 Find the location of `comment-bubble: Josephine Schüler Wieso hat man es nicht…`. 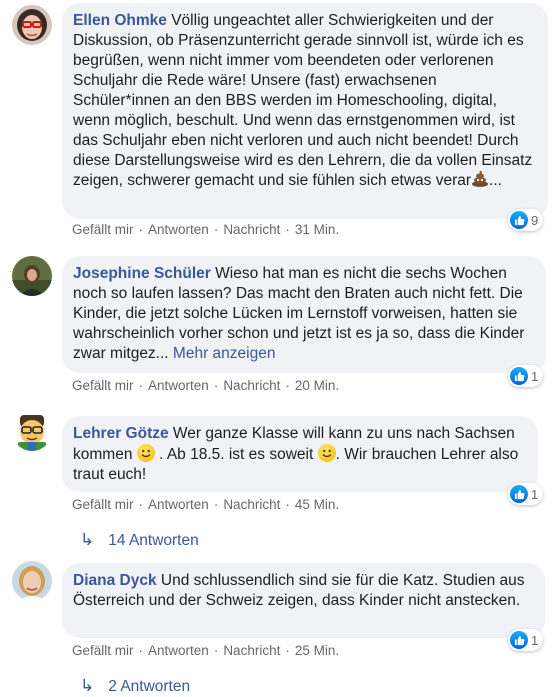

comment-bubble: Josephine Schüler Wieso hat man es nicht… is located at coordinates (304, 314).